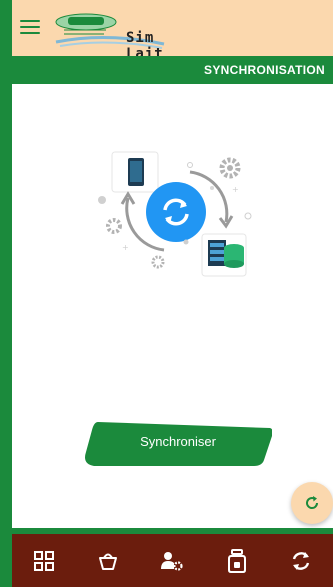 Image resolution: width=333 pixels, height=587 pixels. I want to click on nav-dashboard, so click(44, 561).